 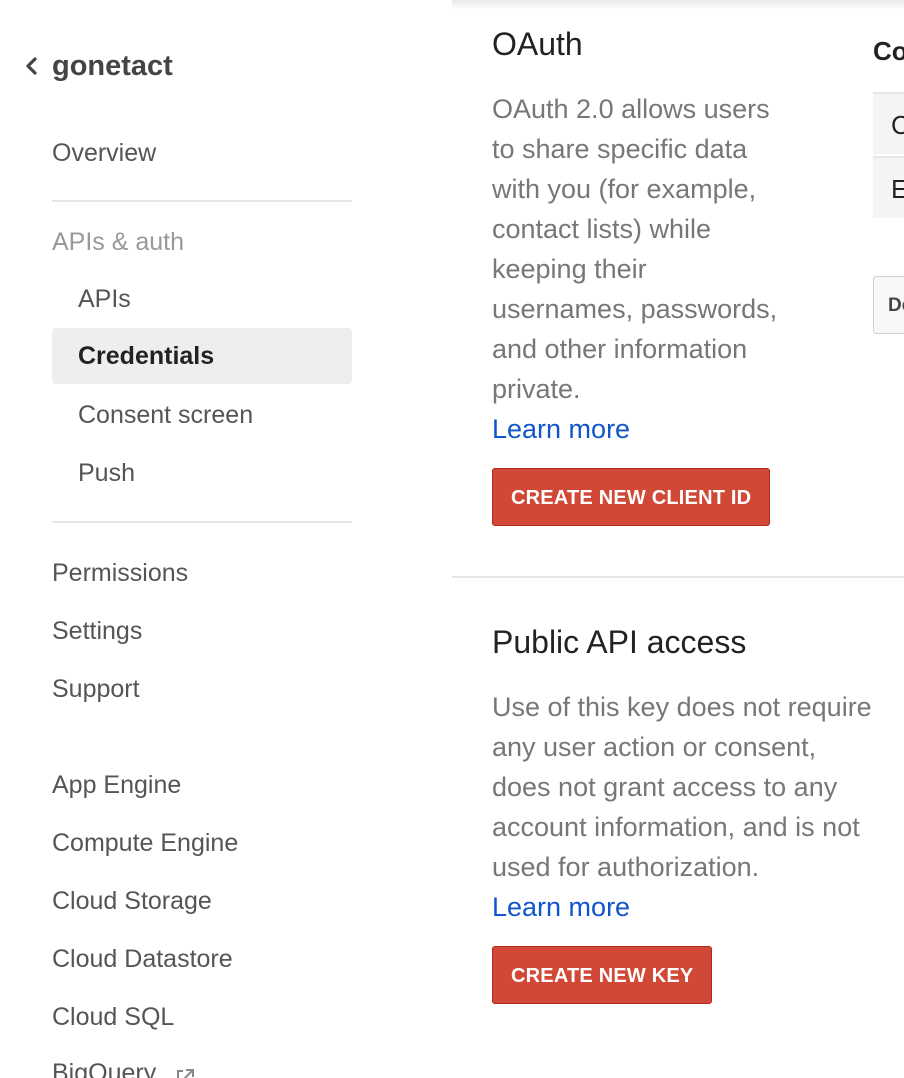 I want to click on sidebar-item-bigquery: BigQuery, so click(x=123, y=1067).